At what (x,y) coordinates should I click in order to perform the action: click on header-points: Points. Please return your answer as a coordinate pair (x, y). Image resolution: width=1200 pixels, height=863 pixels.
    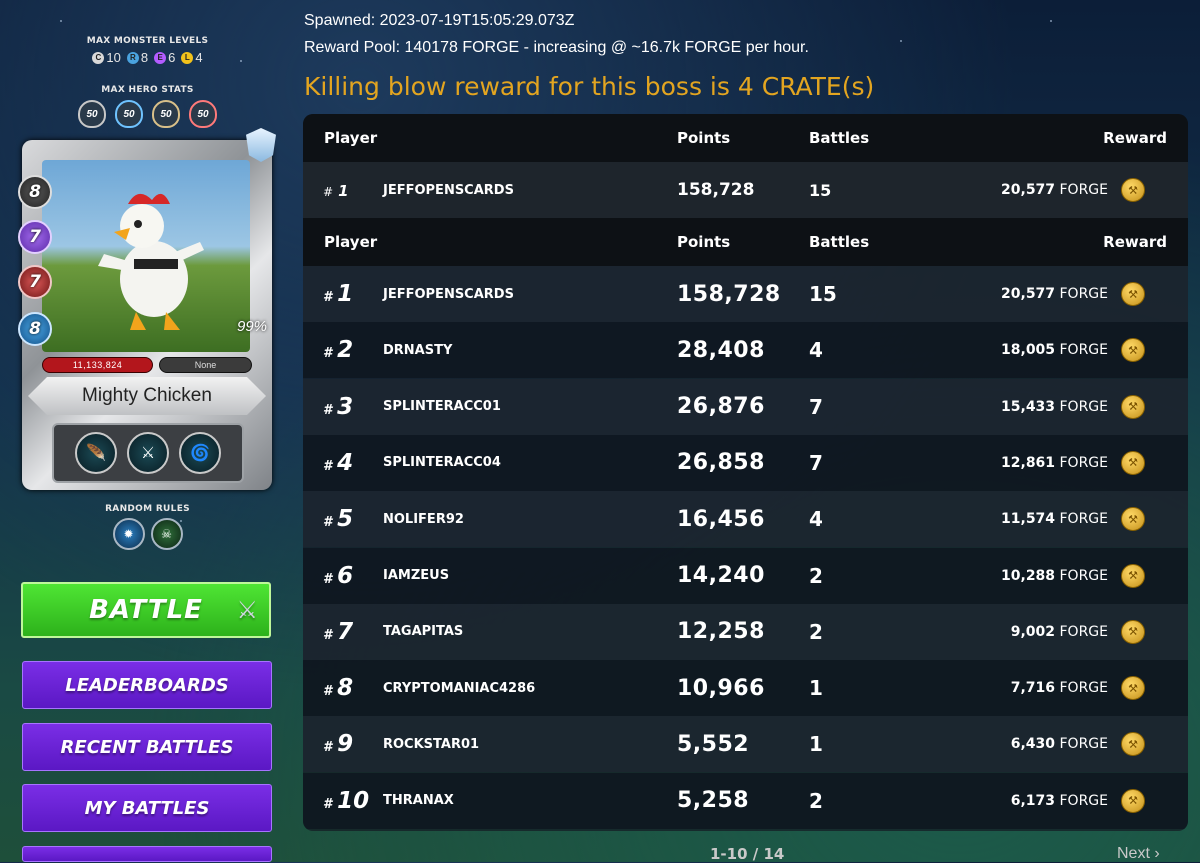
    Looking at the image, I should click on (704, 138).